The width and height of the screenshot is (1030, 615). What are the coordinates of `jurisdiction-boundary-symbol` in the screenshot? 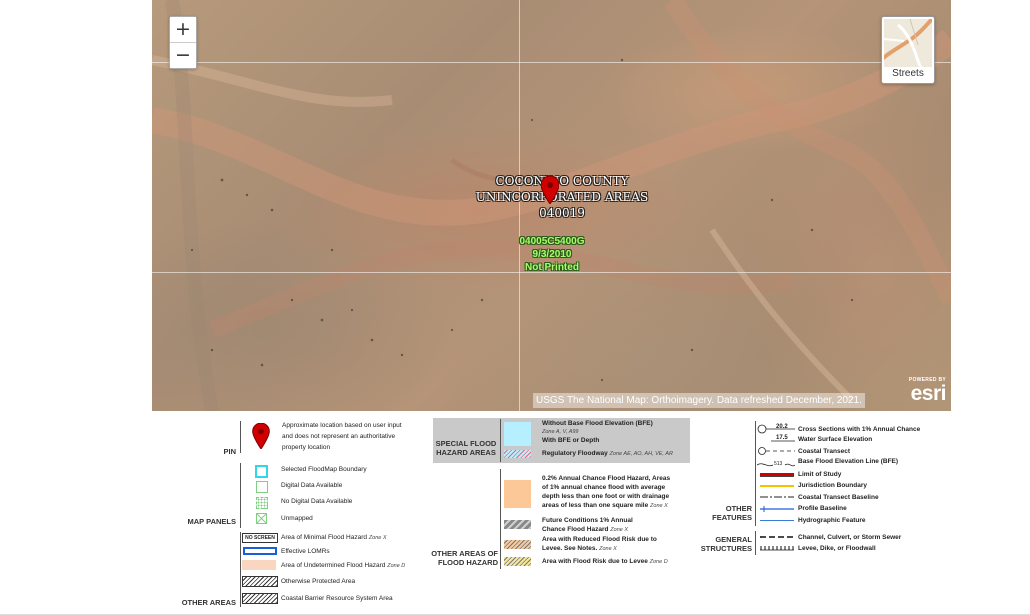 It's located at (777, 486).